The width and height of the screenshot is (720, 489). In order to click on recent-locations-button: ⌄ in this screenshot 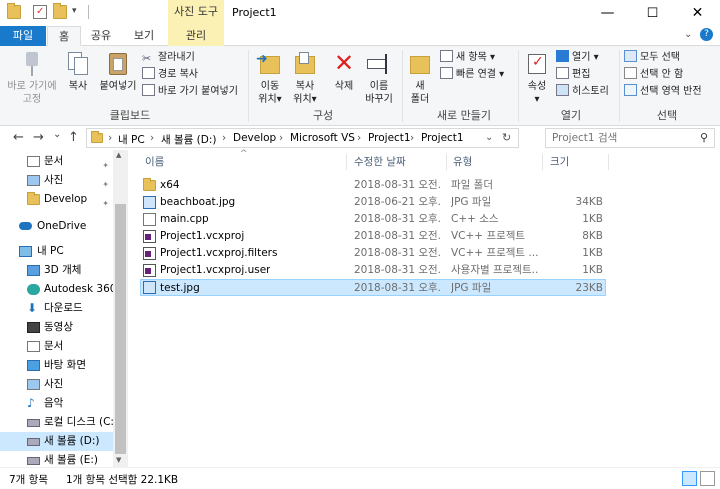, I will do `click(57, 134)`.